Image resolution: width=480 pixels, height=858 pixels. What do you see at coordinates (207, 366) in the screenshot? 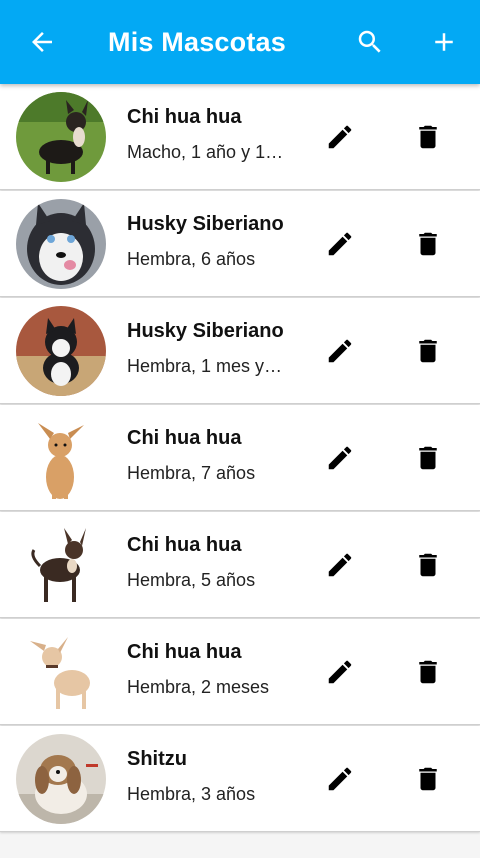
I see `pet-description: Hembra, 1 mes y 2 días` at bounding box center [207, 366].